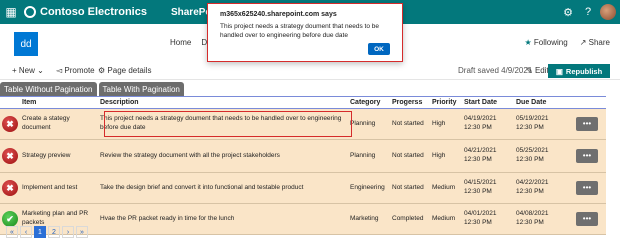 The image size is (620, 244). I want to click on promote-button: ◅ Promote, so click(75, 70).